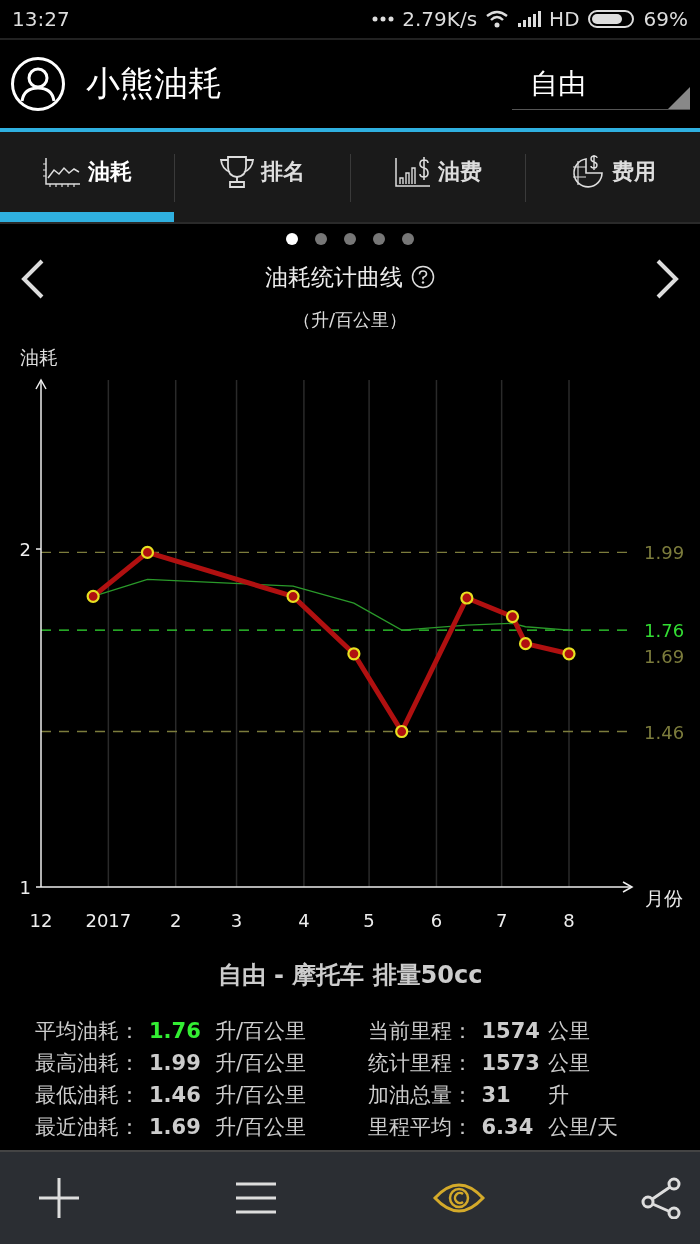 The height and width of the screenshot is (1244, 700). What do you see at coordinates (664, 631) in the screenshot?
I see `reference-value: 1.76` at bounding box center [664, 631].